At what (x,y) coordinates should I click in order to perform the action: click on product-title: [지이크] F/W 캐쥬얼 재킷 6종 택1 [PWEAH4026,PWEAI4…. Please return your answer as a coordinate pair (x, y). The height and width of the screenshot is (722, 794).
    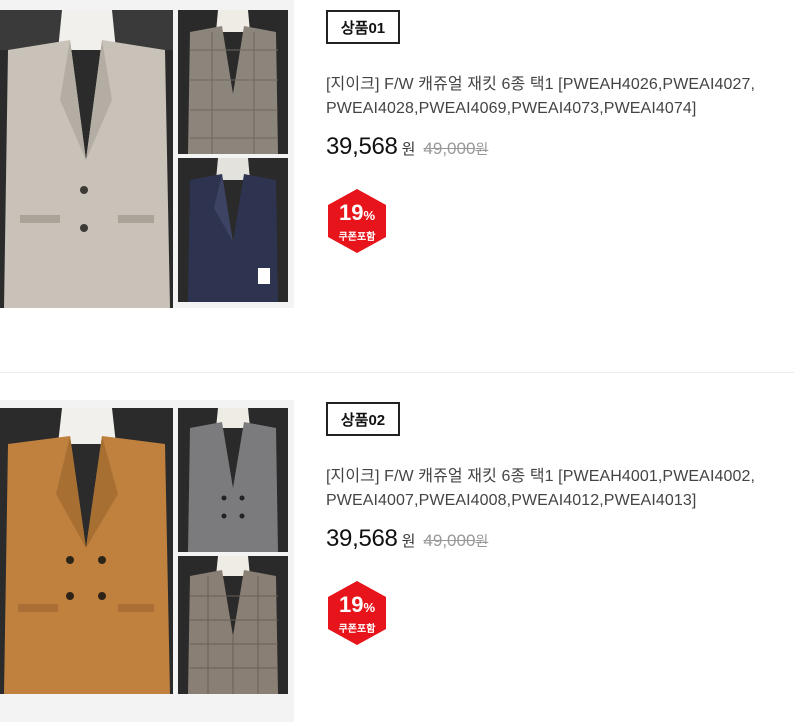
    Looking at the image, I should click on (542, 97).